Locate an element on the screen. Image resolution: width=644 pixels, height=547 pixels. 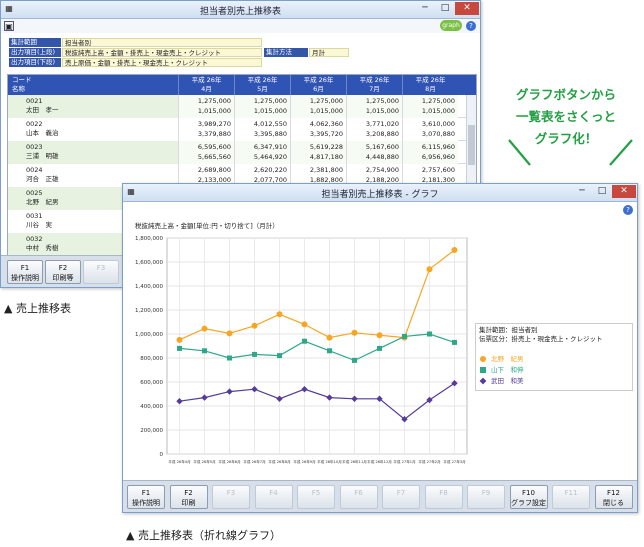
fkey-key: F4 is located at coordinates (273, 493).